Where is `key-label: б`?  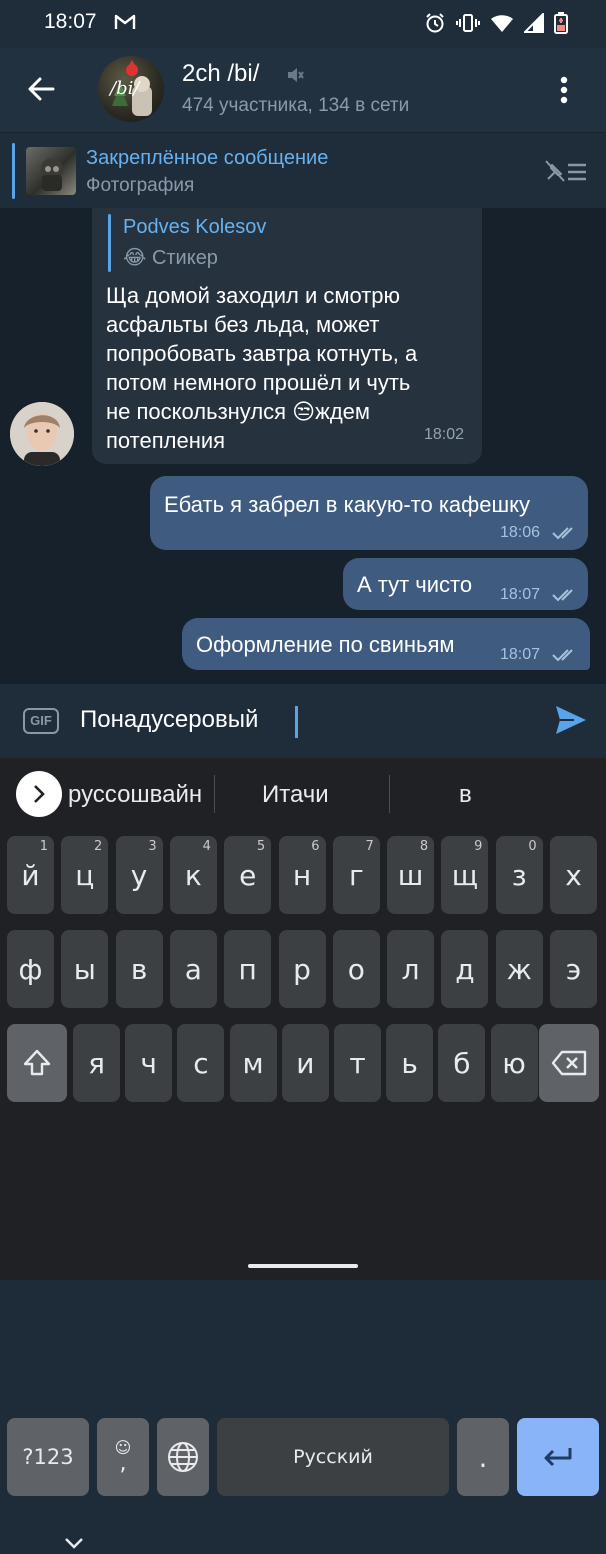 key-label: б is located at coordinates (462, 1063).